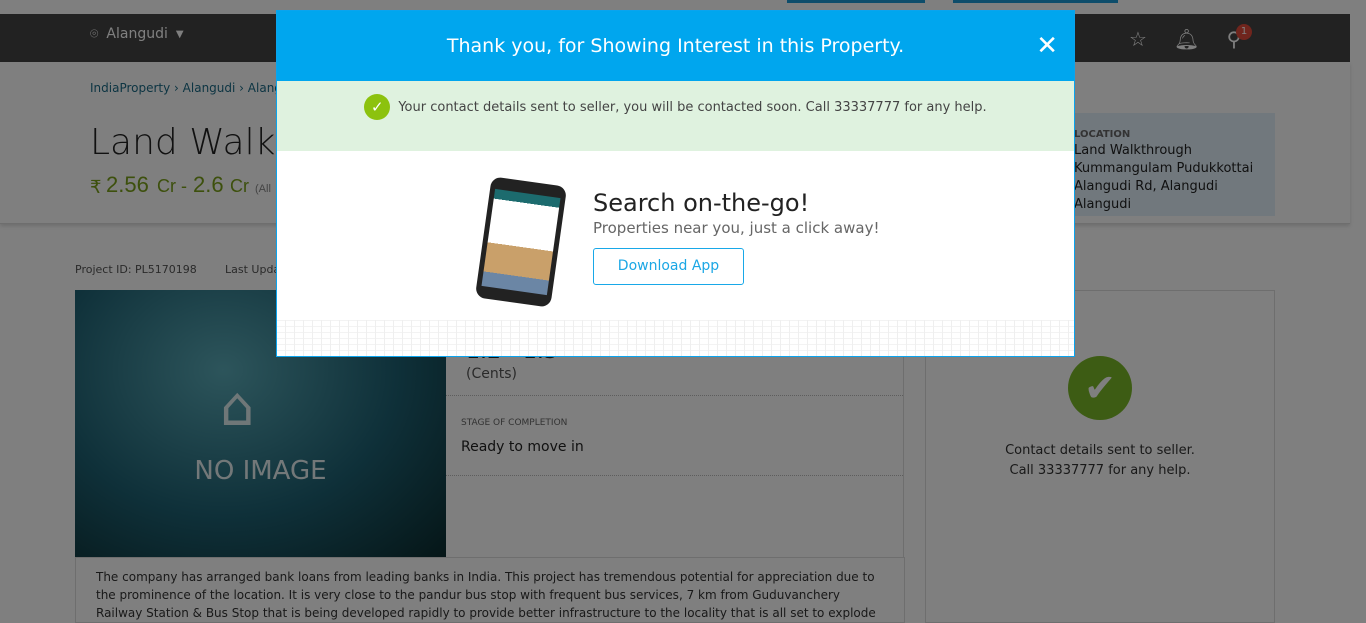 This screenshot has width=1366, height=623. Describe the element at coordinates (1047, 46) in the screenshot. I see `close-icon: ✕` at that location.